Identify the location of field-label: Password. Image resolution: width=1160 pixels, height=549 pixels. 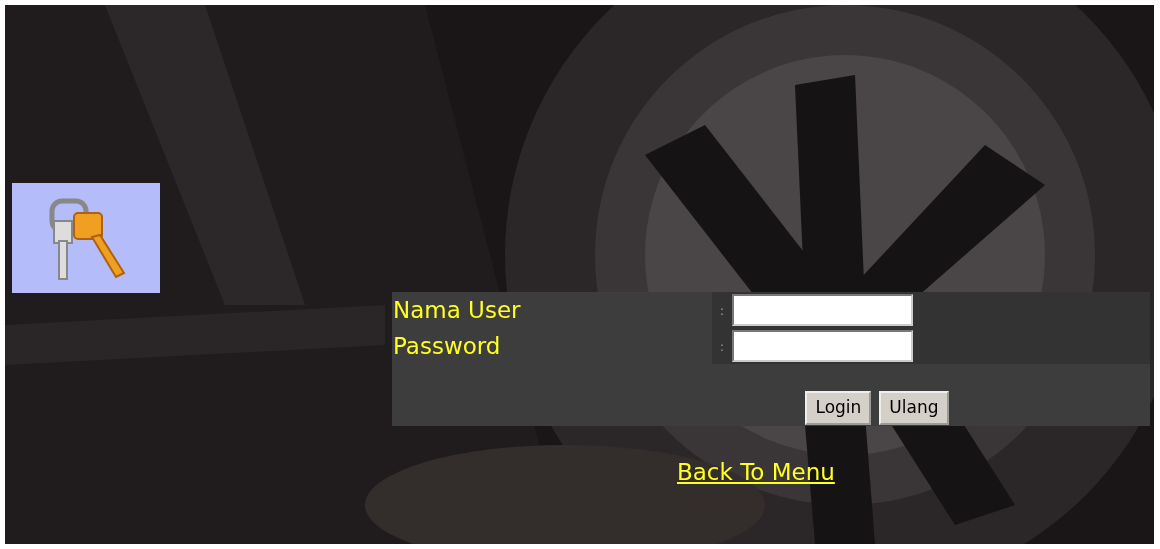
(446, 346).